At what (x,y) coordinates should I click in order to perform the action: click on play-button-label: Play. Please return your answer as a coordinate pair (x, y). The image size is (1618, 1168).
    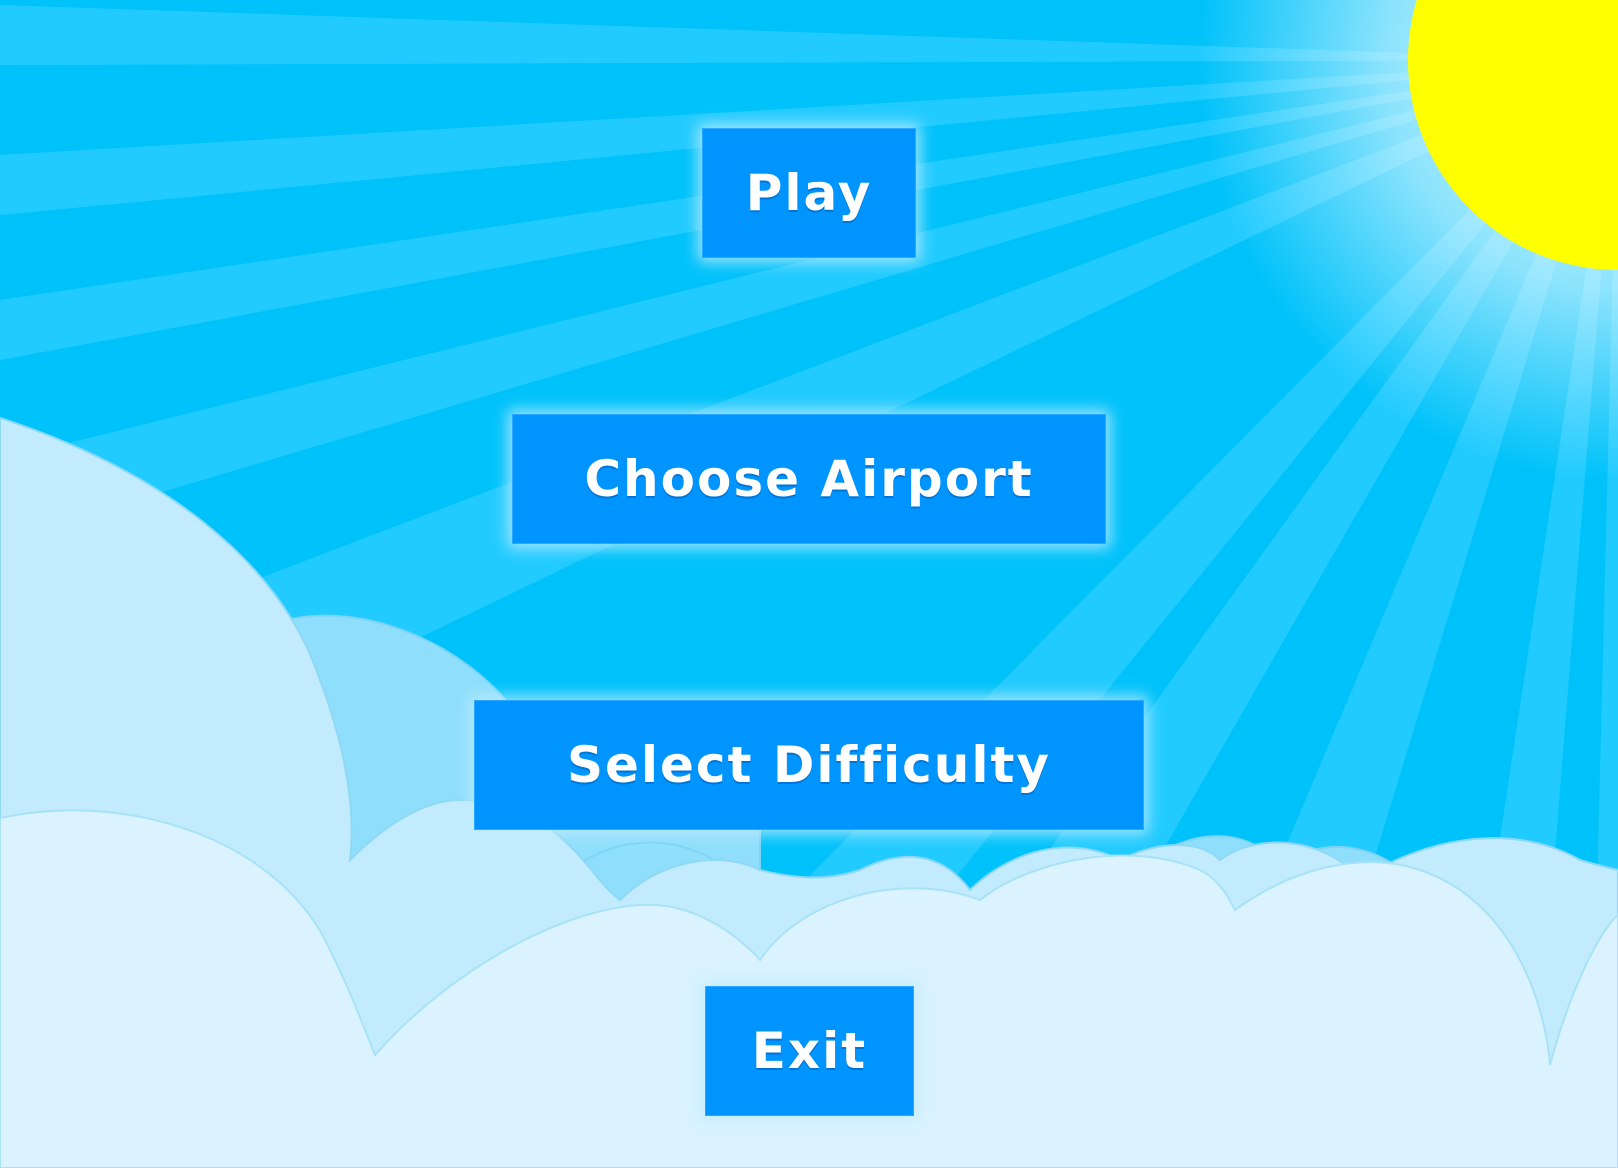
    Looking at the image, I should click on (809, 193).